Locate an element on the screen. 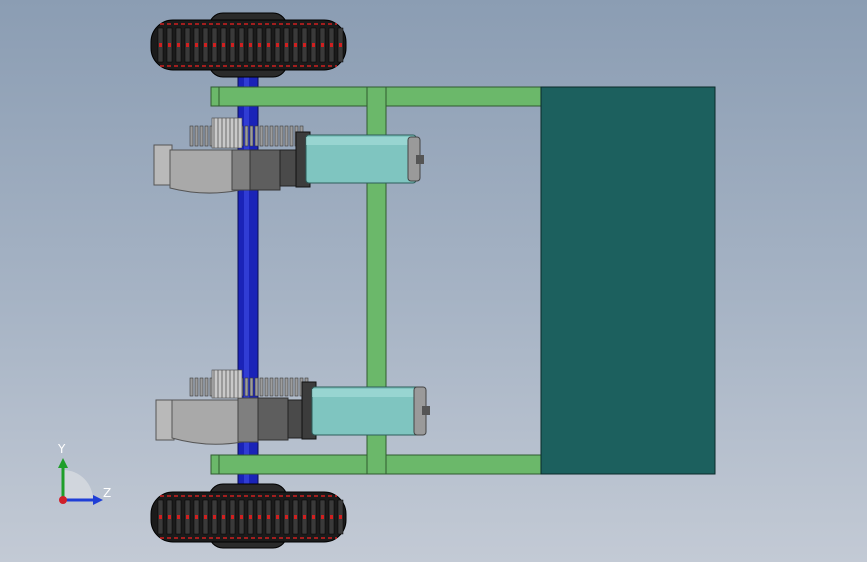 The image size is (867, 562). battery-panel is located at coordinates (628, 280).